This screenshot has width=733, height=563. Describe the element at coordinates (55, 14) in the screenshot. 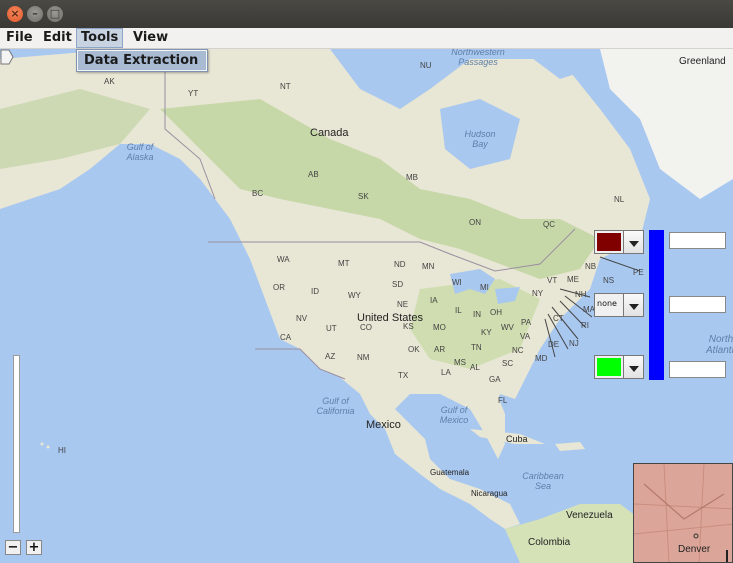

I see `maximize-window-button: □` at that location.